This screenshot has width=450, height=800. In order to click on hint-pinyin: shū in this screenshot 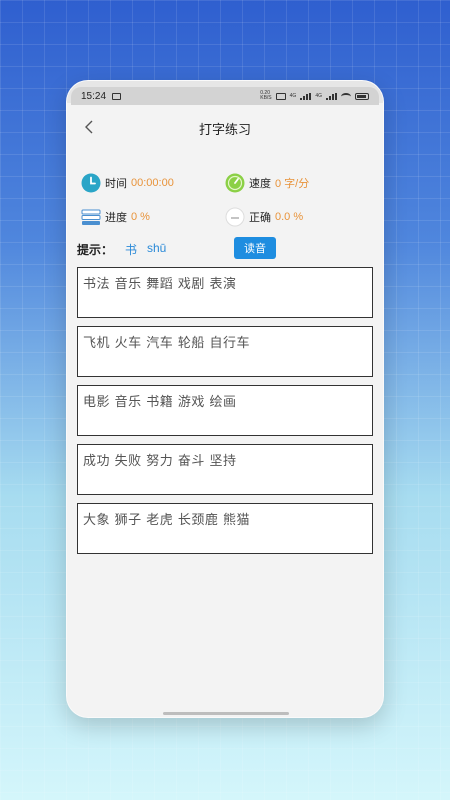, I will do `click(157, 248)`.